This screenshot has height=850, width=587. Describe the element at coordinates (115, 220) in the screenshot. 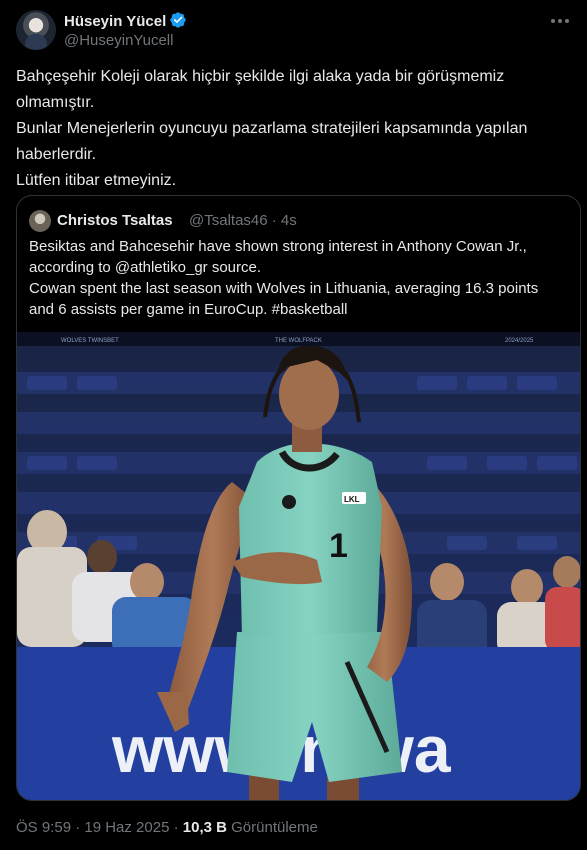

I see `quoted-author-name: Christos Tsaltas` at that location.